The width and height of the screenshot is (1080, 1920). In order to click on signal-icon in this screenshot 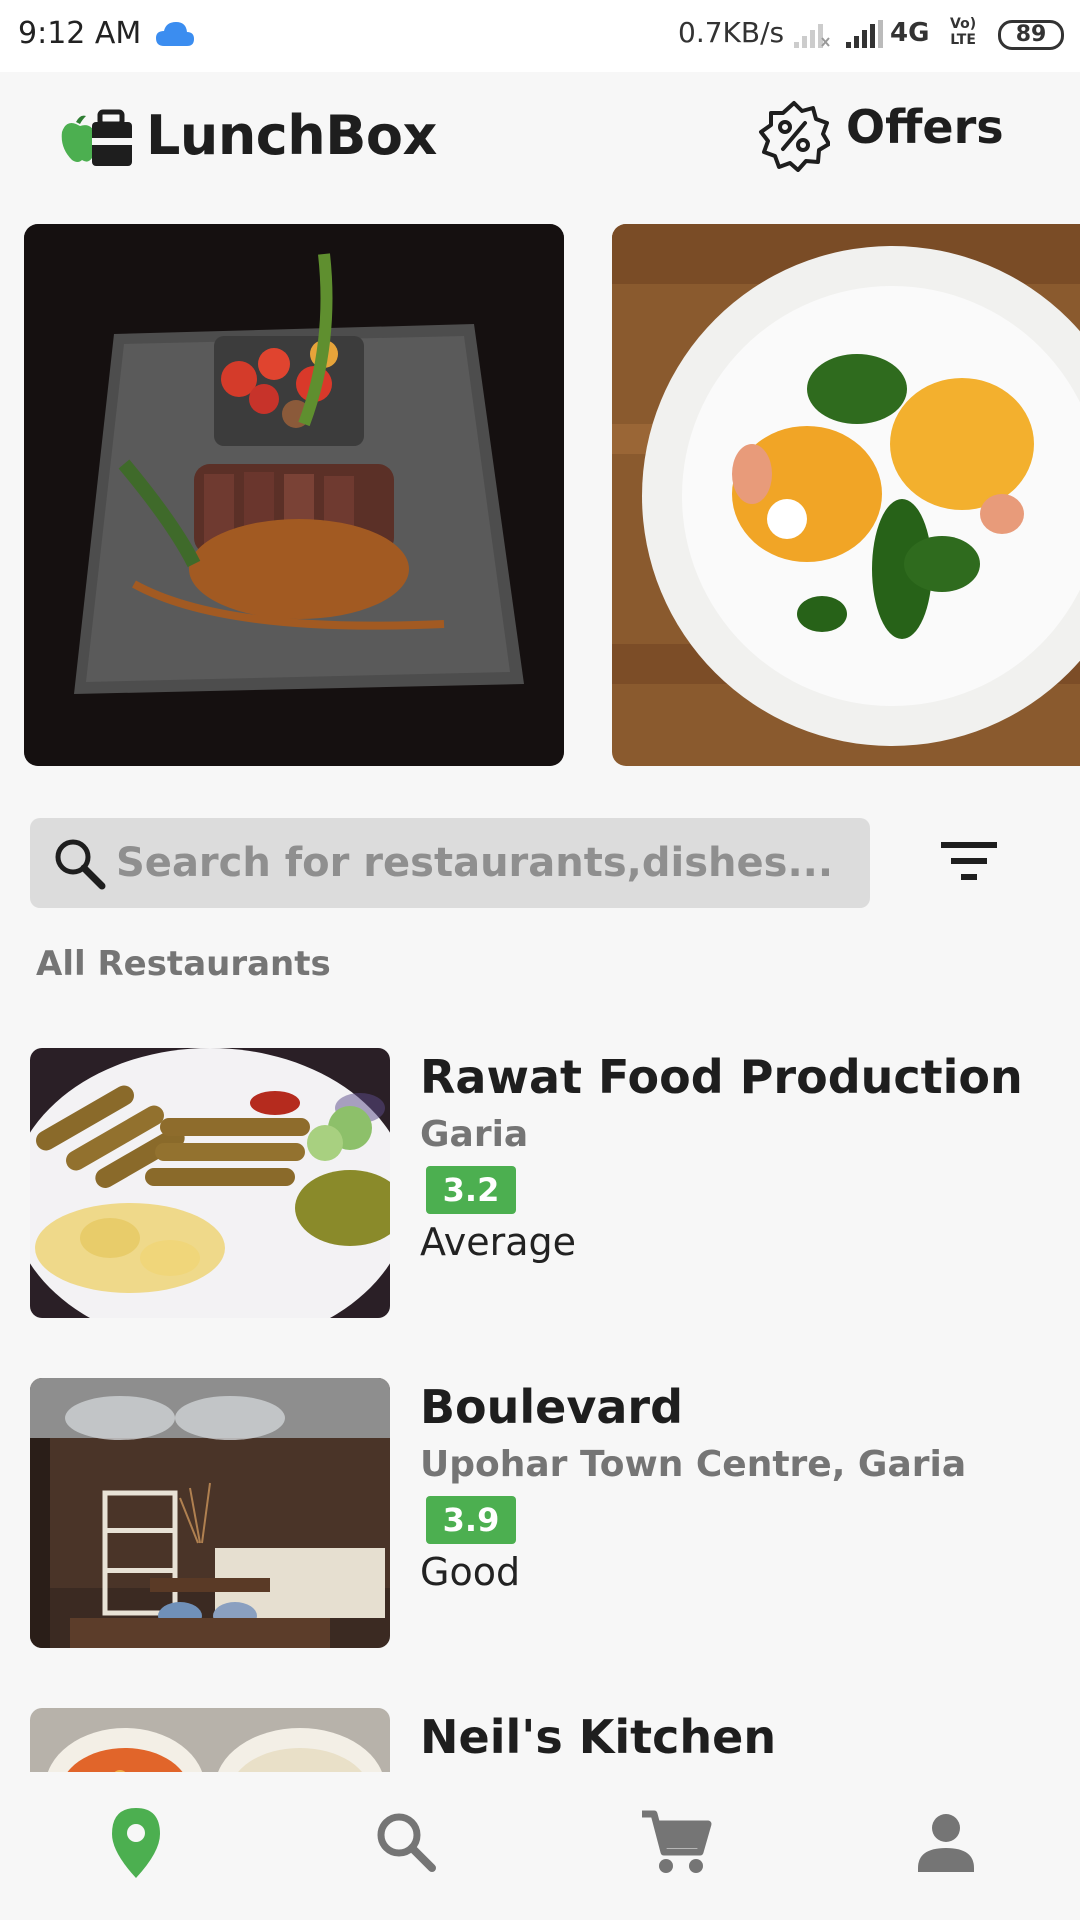, I will do `click(864, 34)`.